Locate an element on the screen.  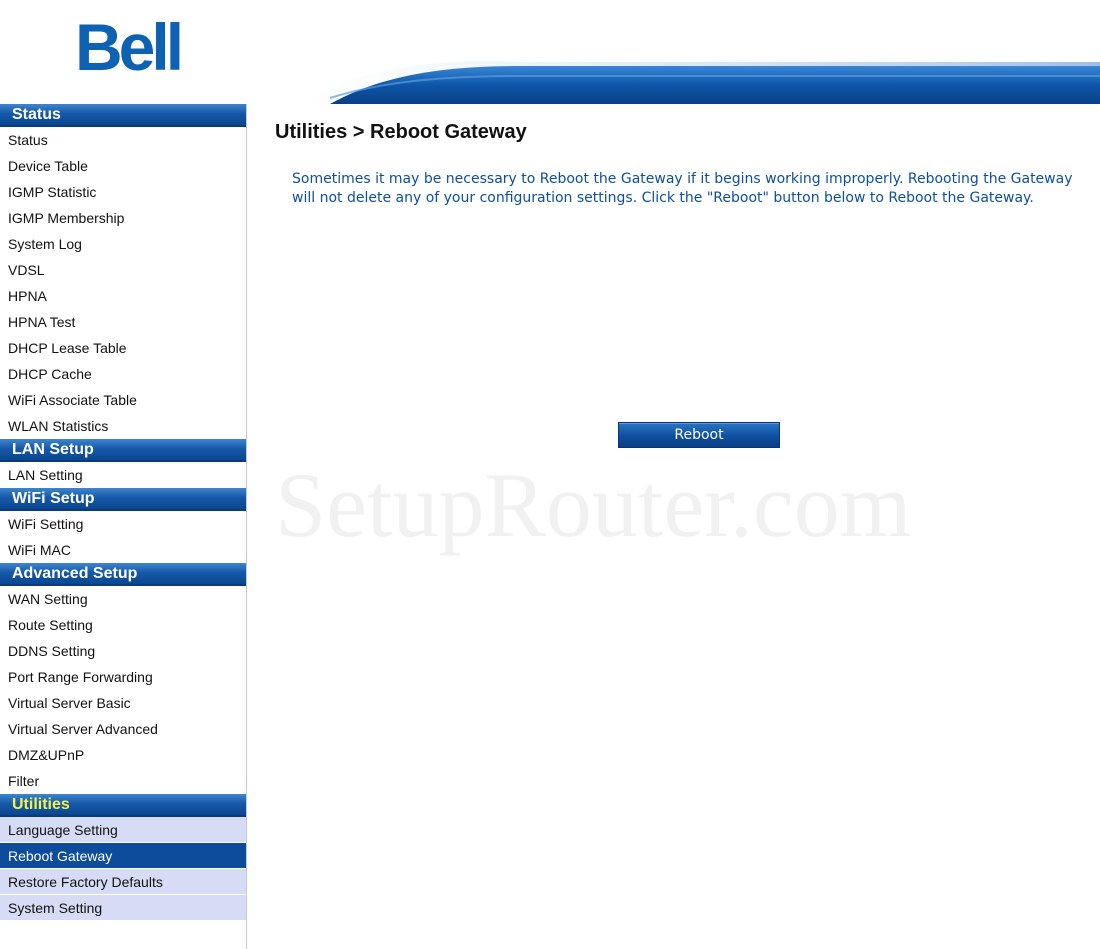
sidebar-item-virtual-server-basic: Virtual Server Basic is located at coordinates (123, 703).